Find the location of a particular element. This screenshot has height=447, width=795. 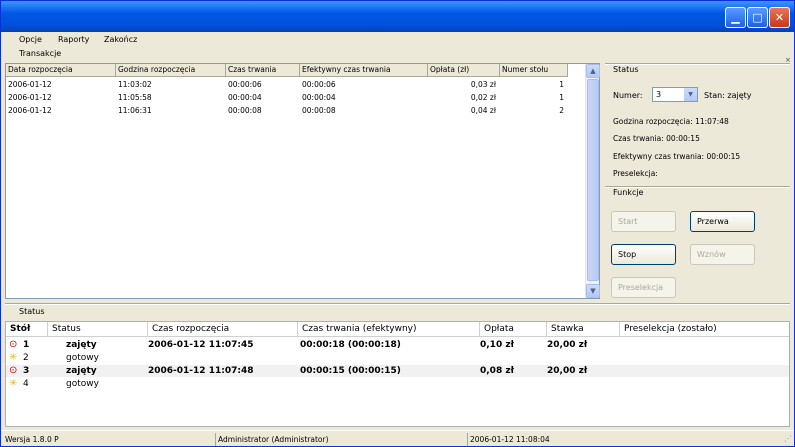

col-header-duration-effective: Czas trwania (efektywny) is located at coordinates (389, 329).